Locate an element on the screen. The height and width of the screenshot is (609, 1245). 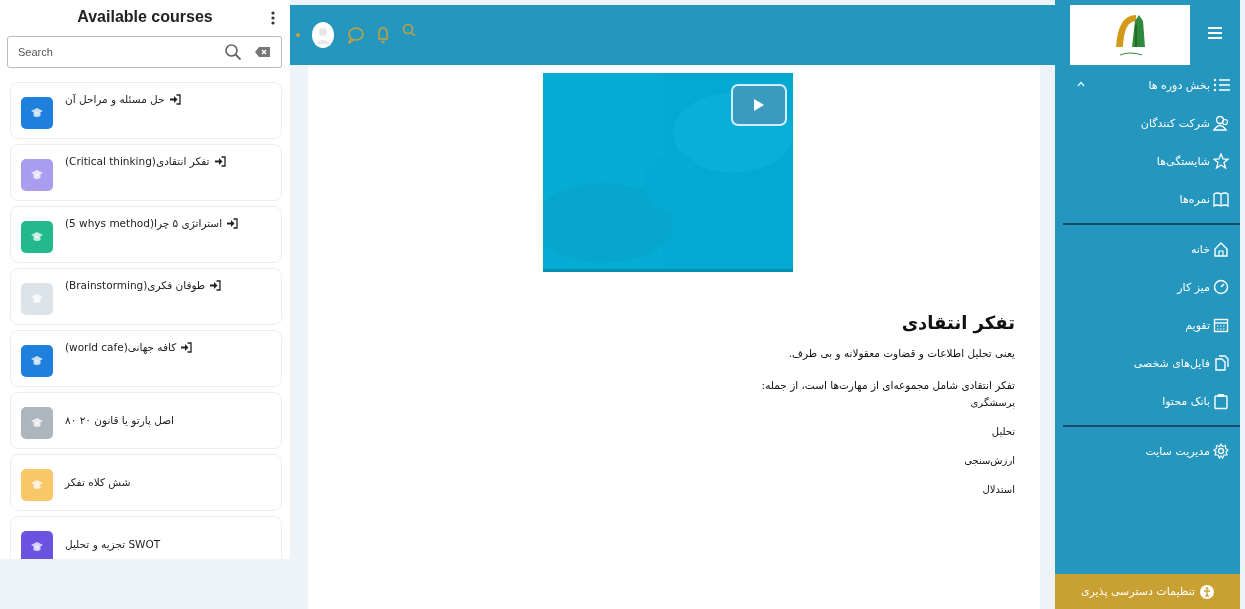
play-icon is located at coordinates (759, 105).